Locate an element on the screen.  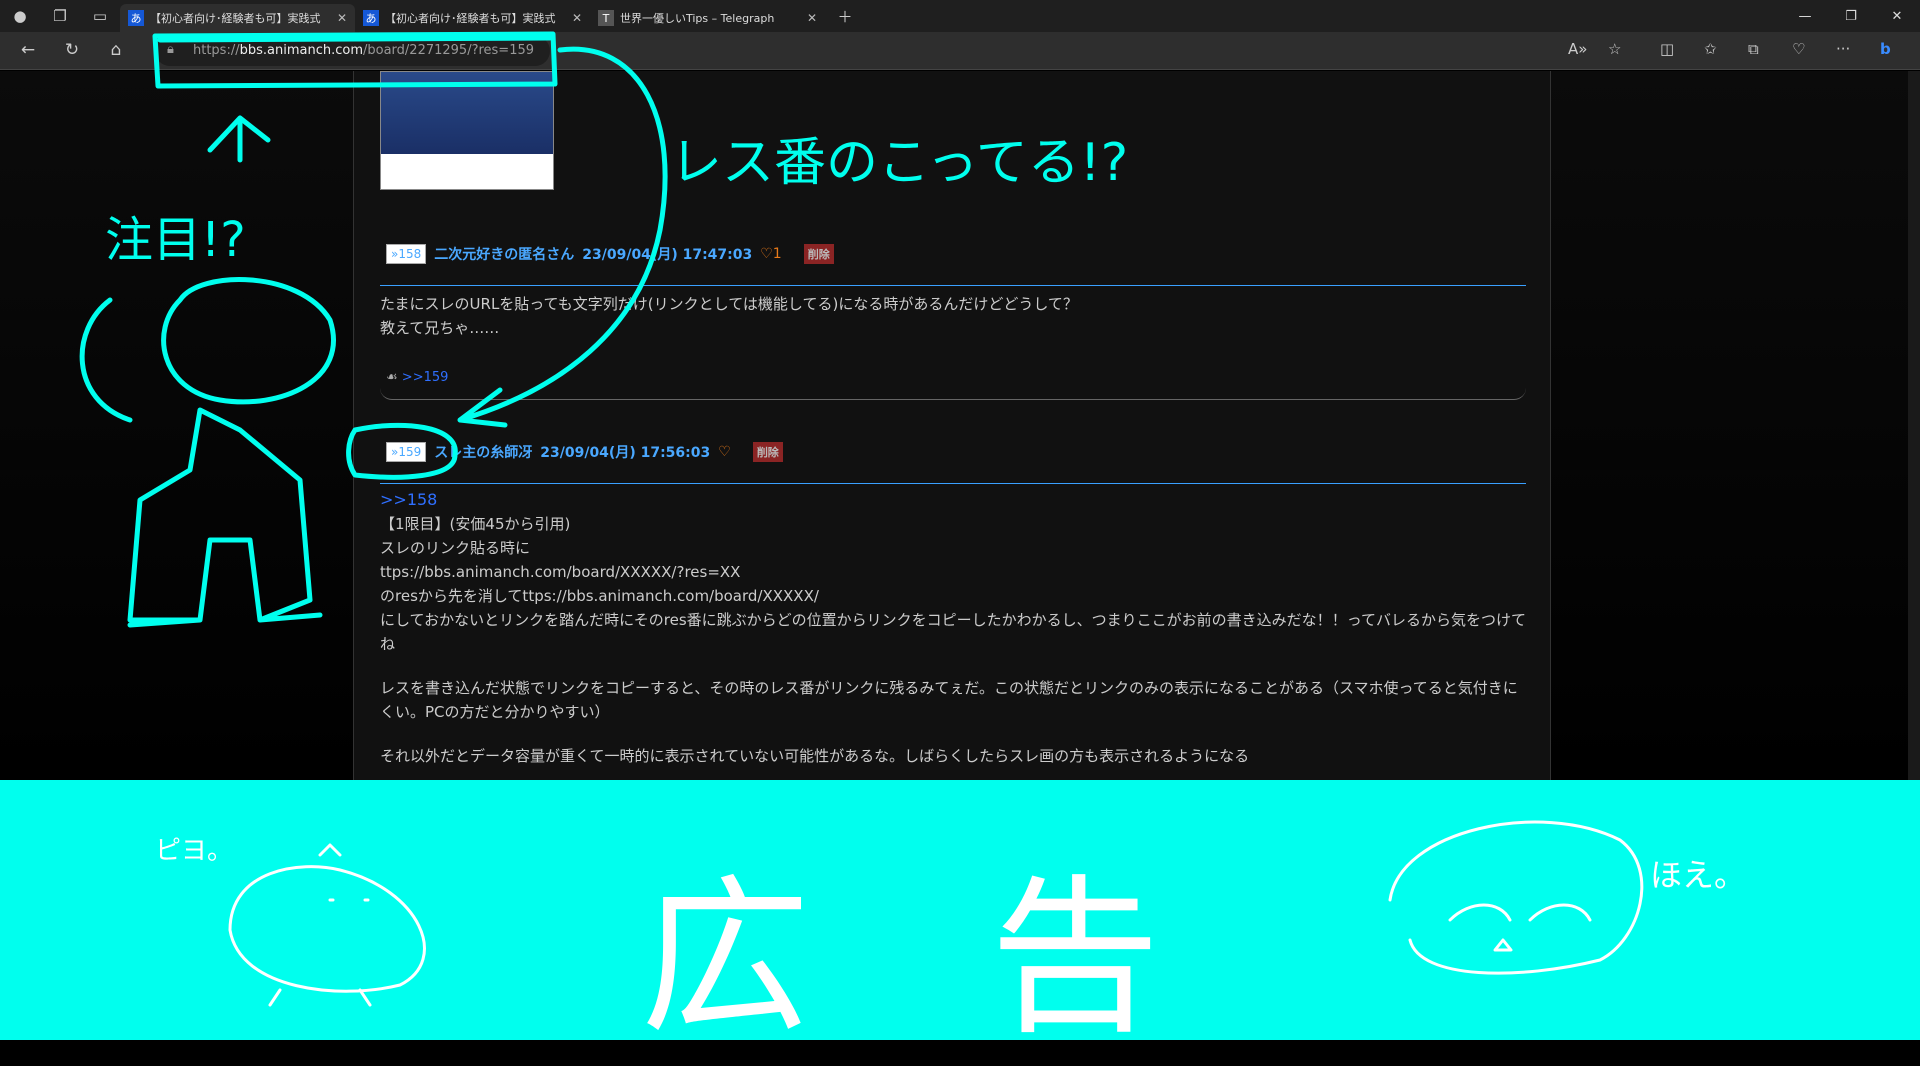
annotation-note-res-number: レス番のこってる!? is located at coordinates (899, 163).